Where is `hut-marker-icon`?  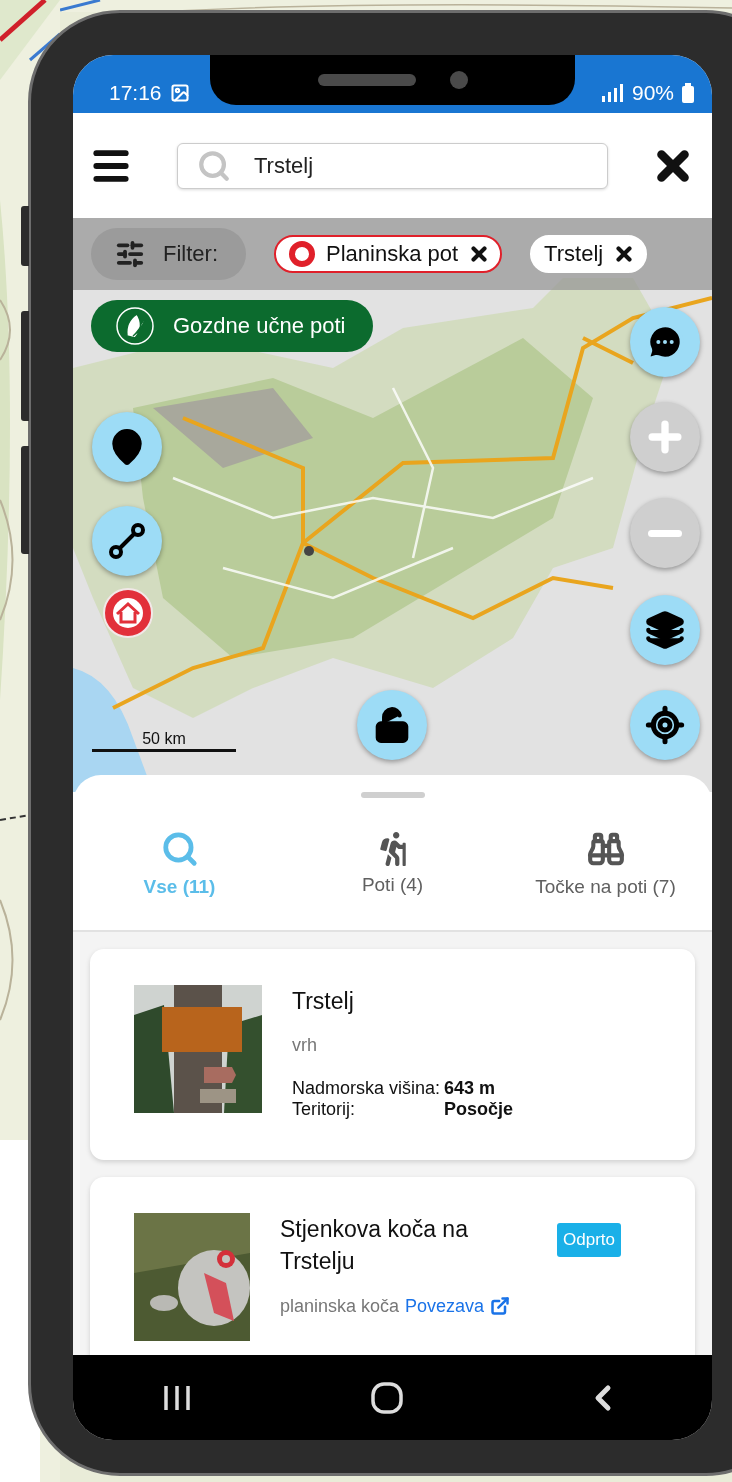
hut-marker-icon is located at coordinates (128, 613).